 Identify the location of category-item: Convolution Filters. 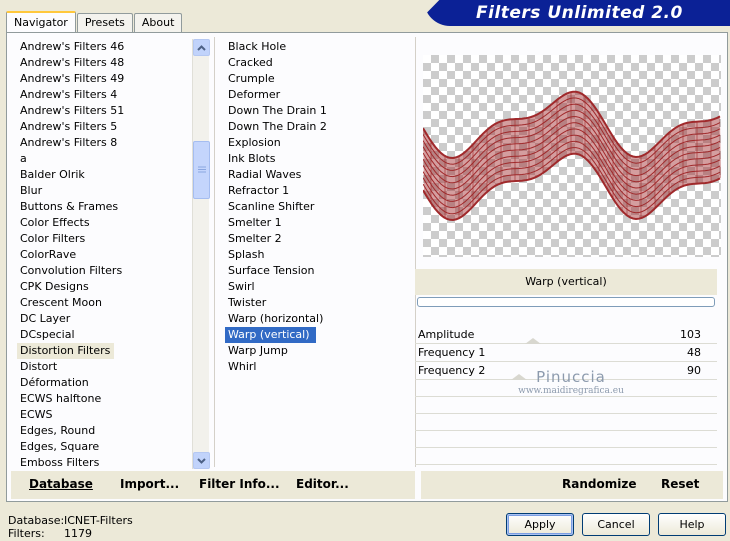
(107, 271).